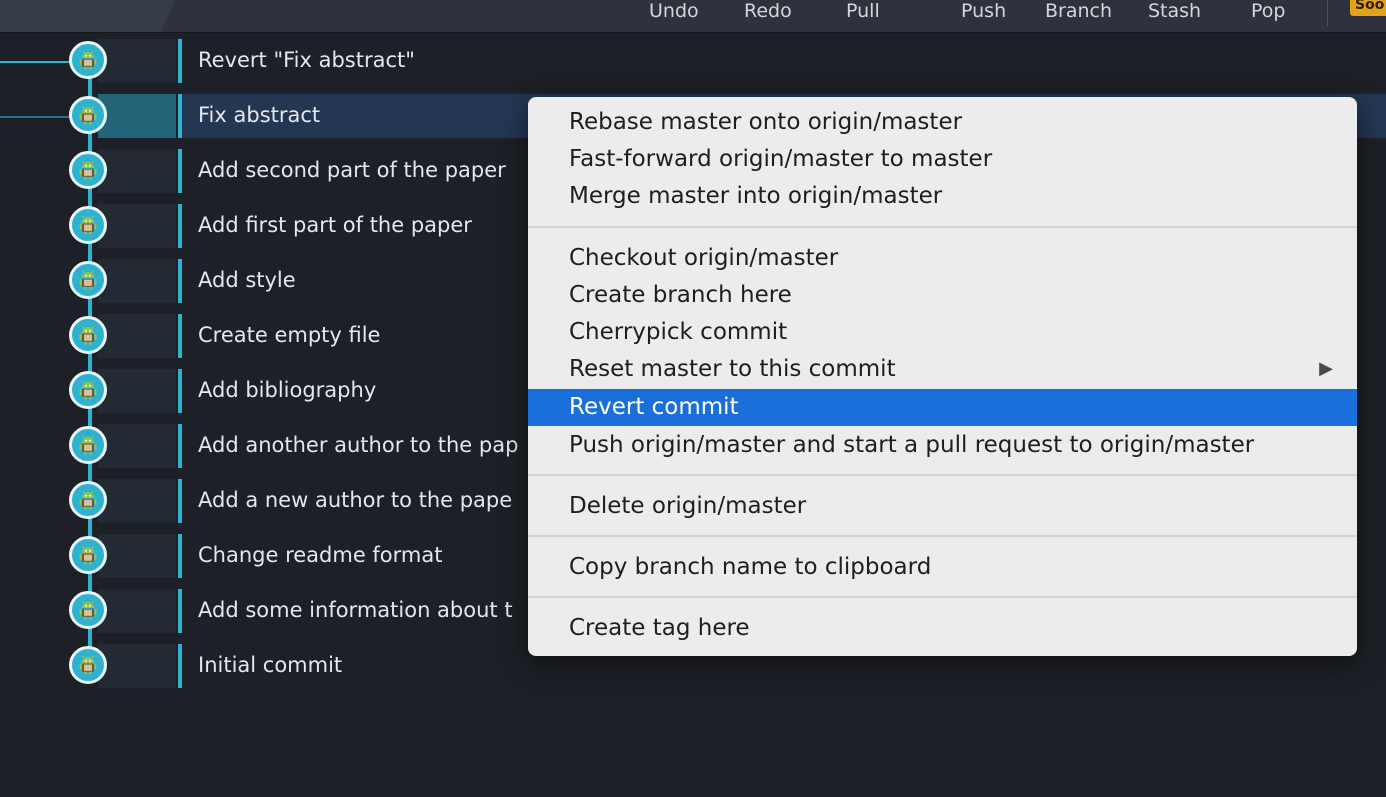 The width and height of the screenshot is (1386, 797). Describe the element at coordinates (942, 567) in the screenshot. I see `menu-item-copy-branch-name: Copy branch name to clipboard` at that location.